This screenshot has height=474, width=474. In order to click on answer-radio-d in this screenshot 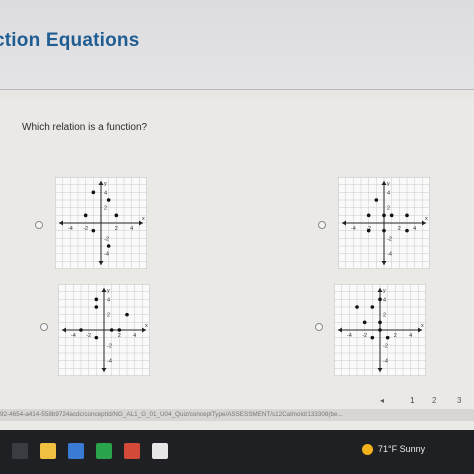, I will do `click(319, 327)`.